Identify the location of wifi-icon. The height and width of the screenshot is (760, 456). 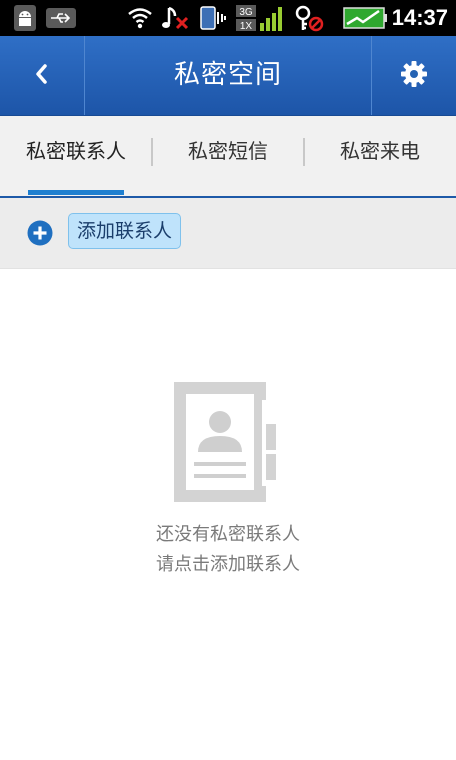
(140, 18).